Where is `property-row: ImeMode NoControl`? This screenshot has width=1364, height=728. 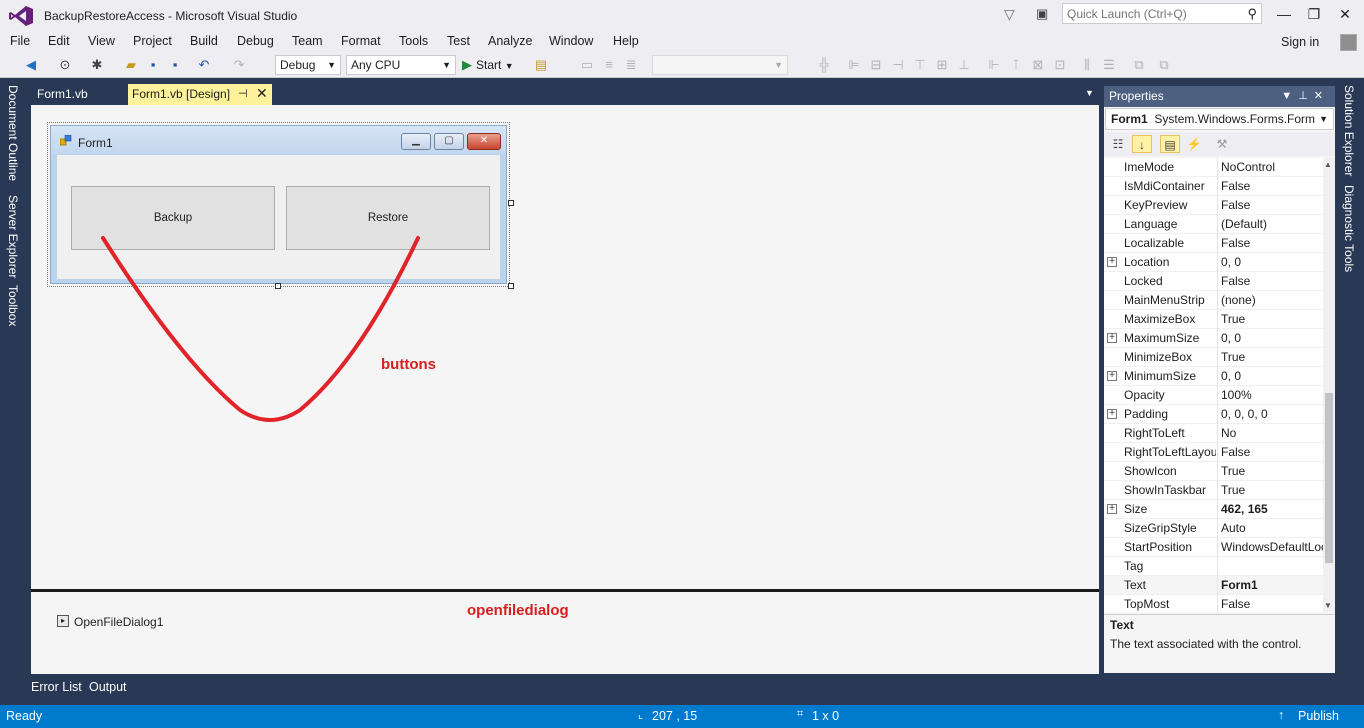
property-row: ImeMode NoControl is located at coordinates (1213, 167).